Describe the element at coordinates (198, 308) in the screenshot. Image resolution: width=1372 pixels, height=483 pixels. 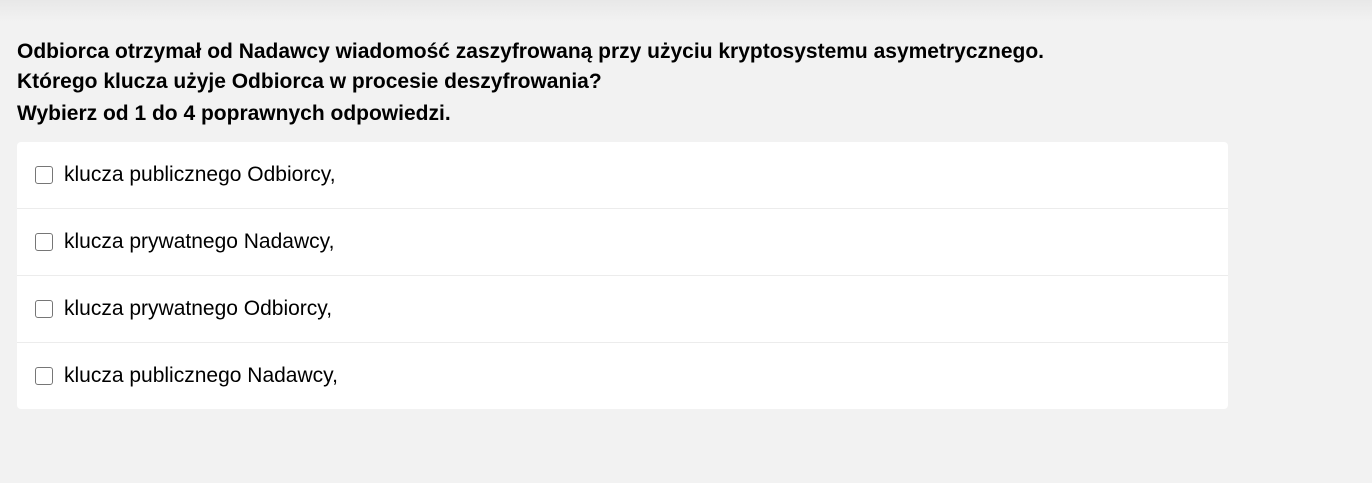
I see `answer-label: klucza prywatnego Odbiorcy,` at that location.